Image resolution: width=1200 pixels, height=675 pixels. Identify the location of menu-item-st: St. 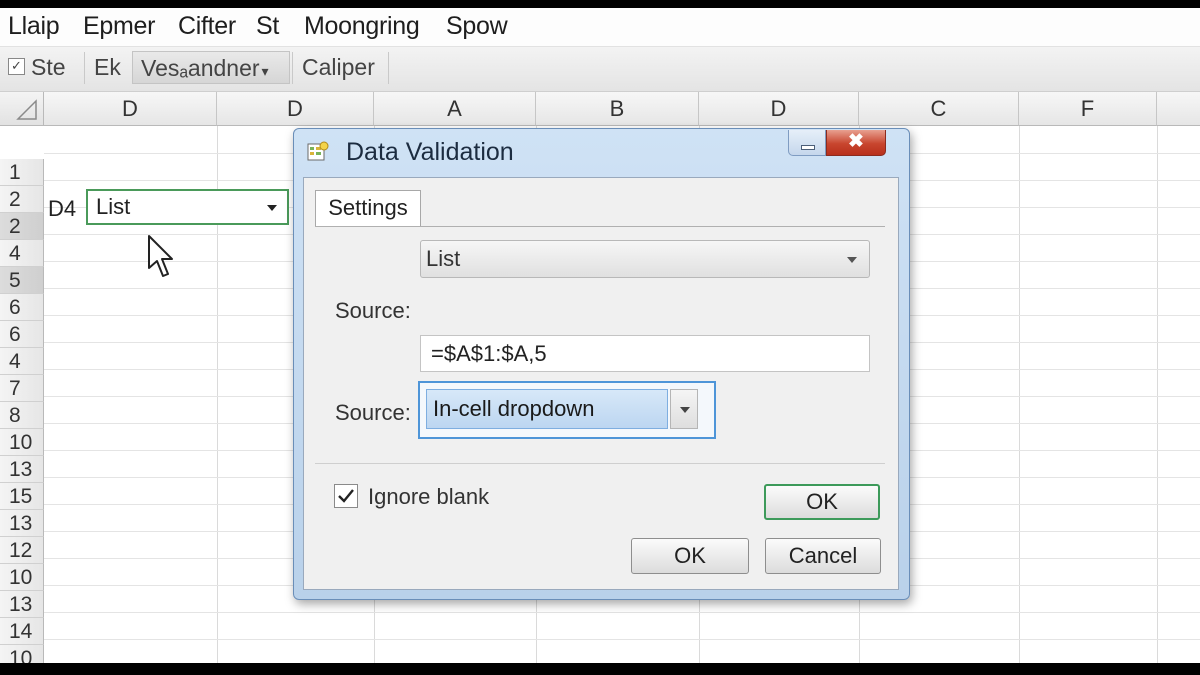
(267, 26).